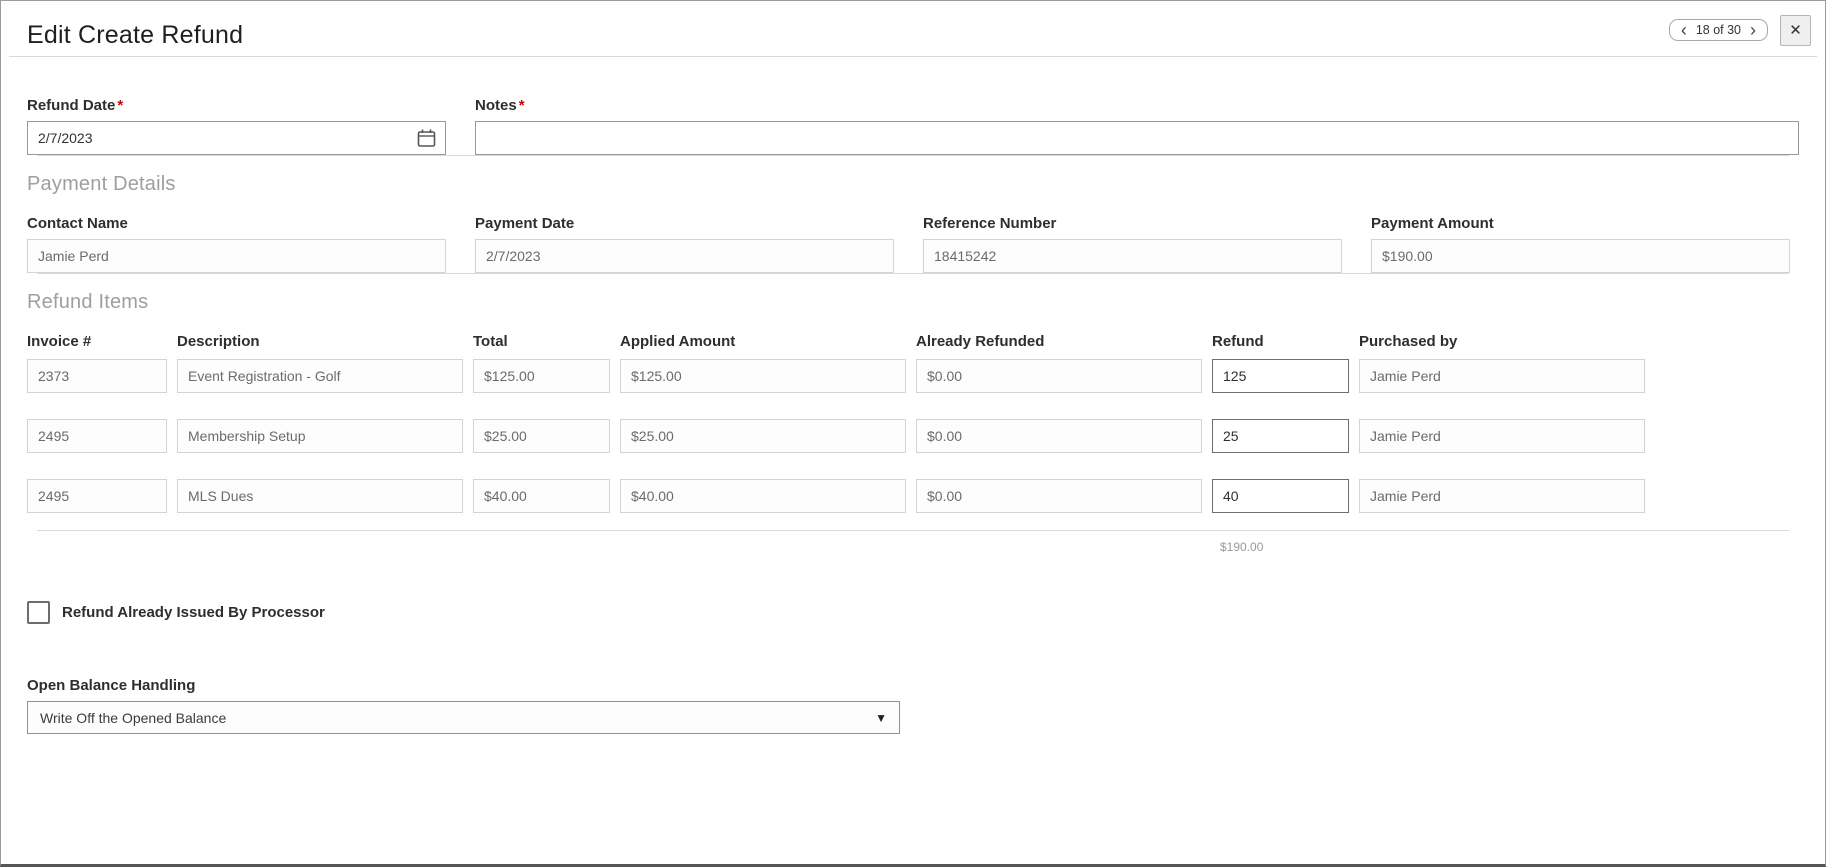 This screenshot has width=1826, height=867. I want to click on processor-checkbox-row: Refund Already Issued By Processor, so click(913, 612).